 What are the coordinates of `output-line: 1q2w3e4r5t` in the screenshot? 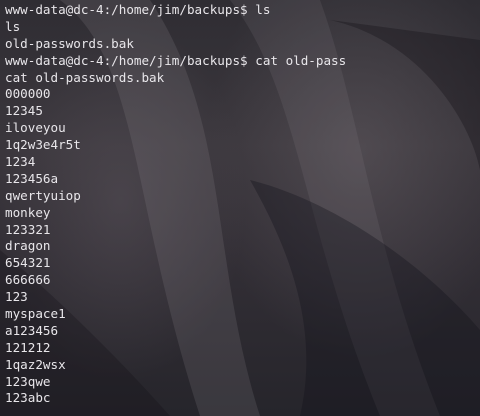 It's located at (43, 145).